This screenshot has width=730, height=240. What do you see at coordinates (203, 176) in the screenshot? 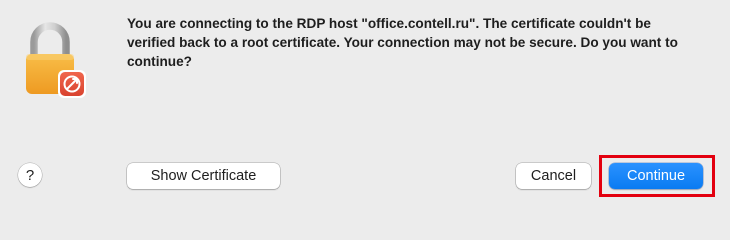
I see `show-certificate-button: Show Certificate` at bounding box center [203, 176].